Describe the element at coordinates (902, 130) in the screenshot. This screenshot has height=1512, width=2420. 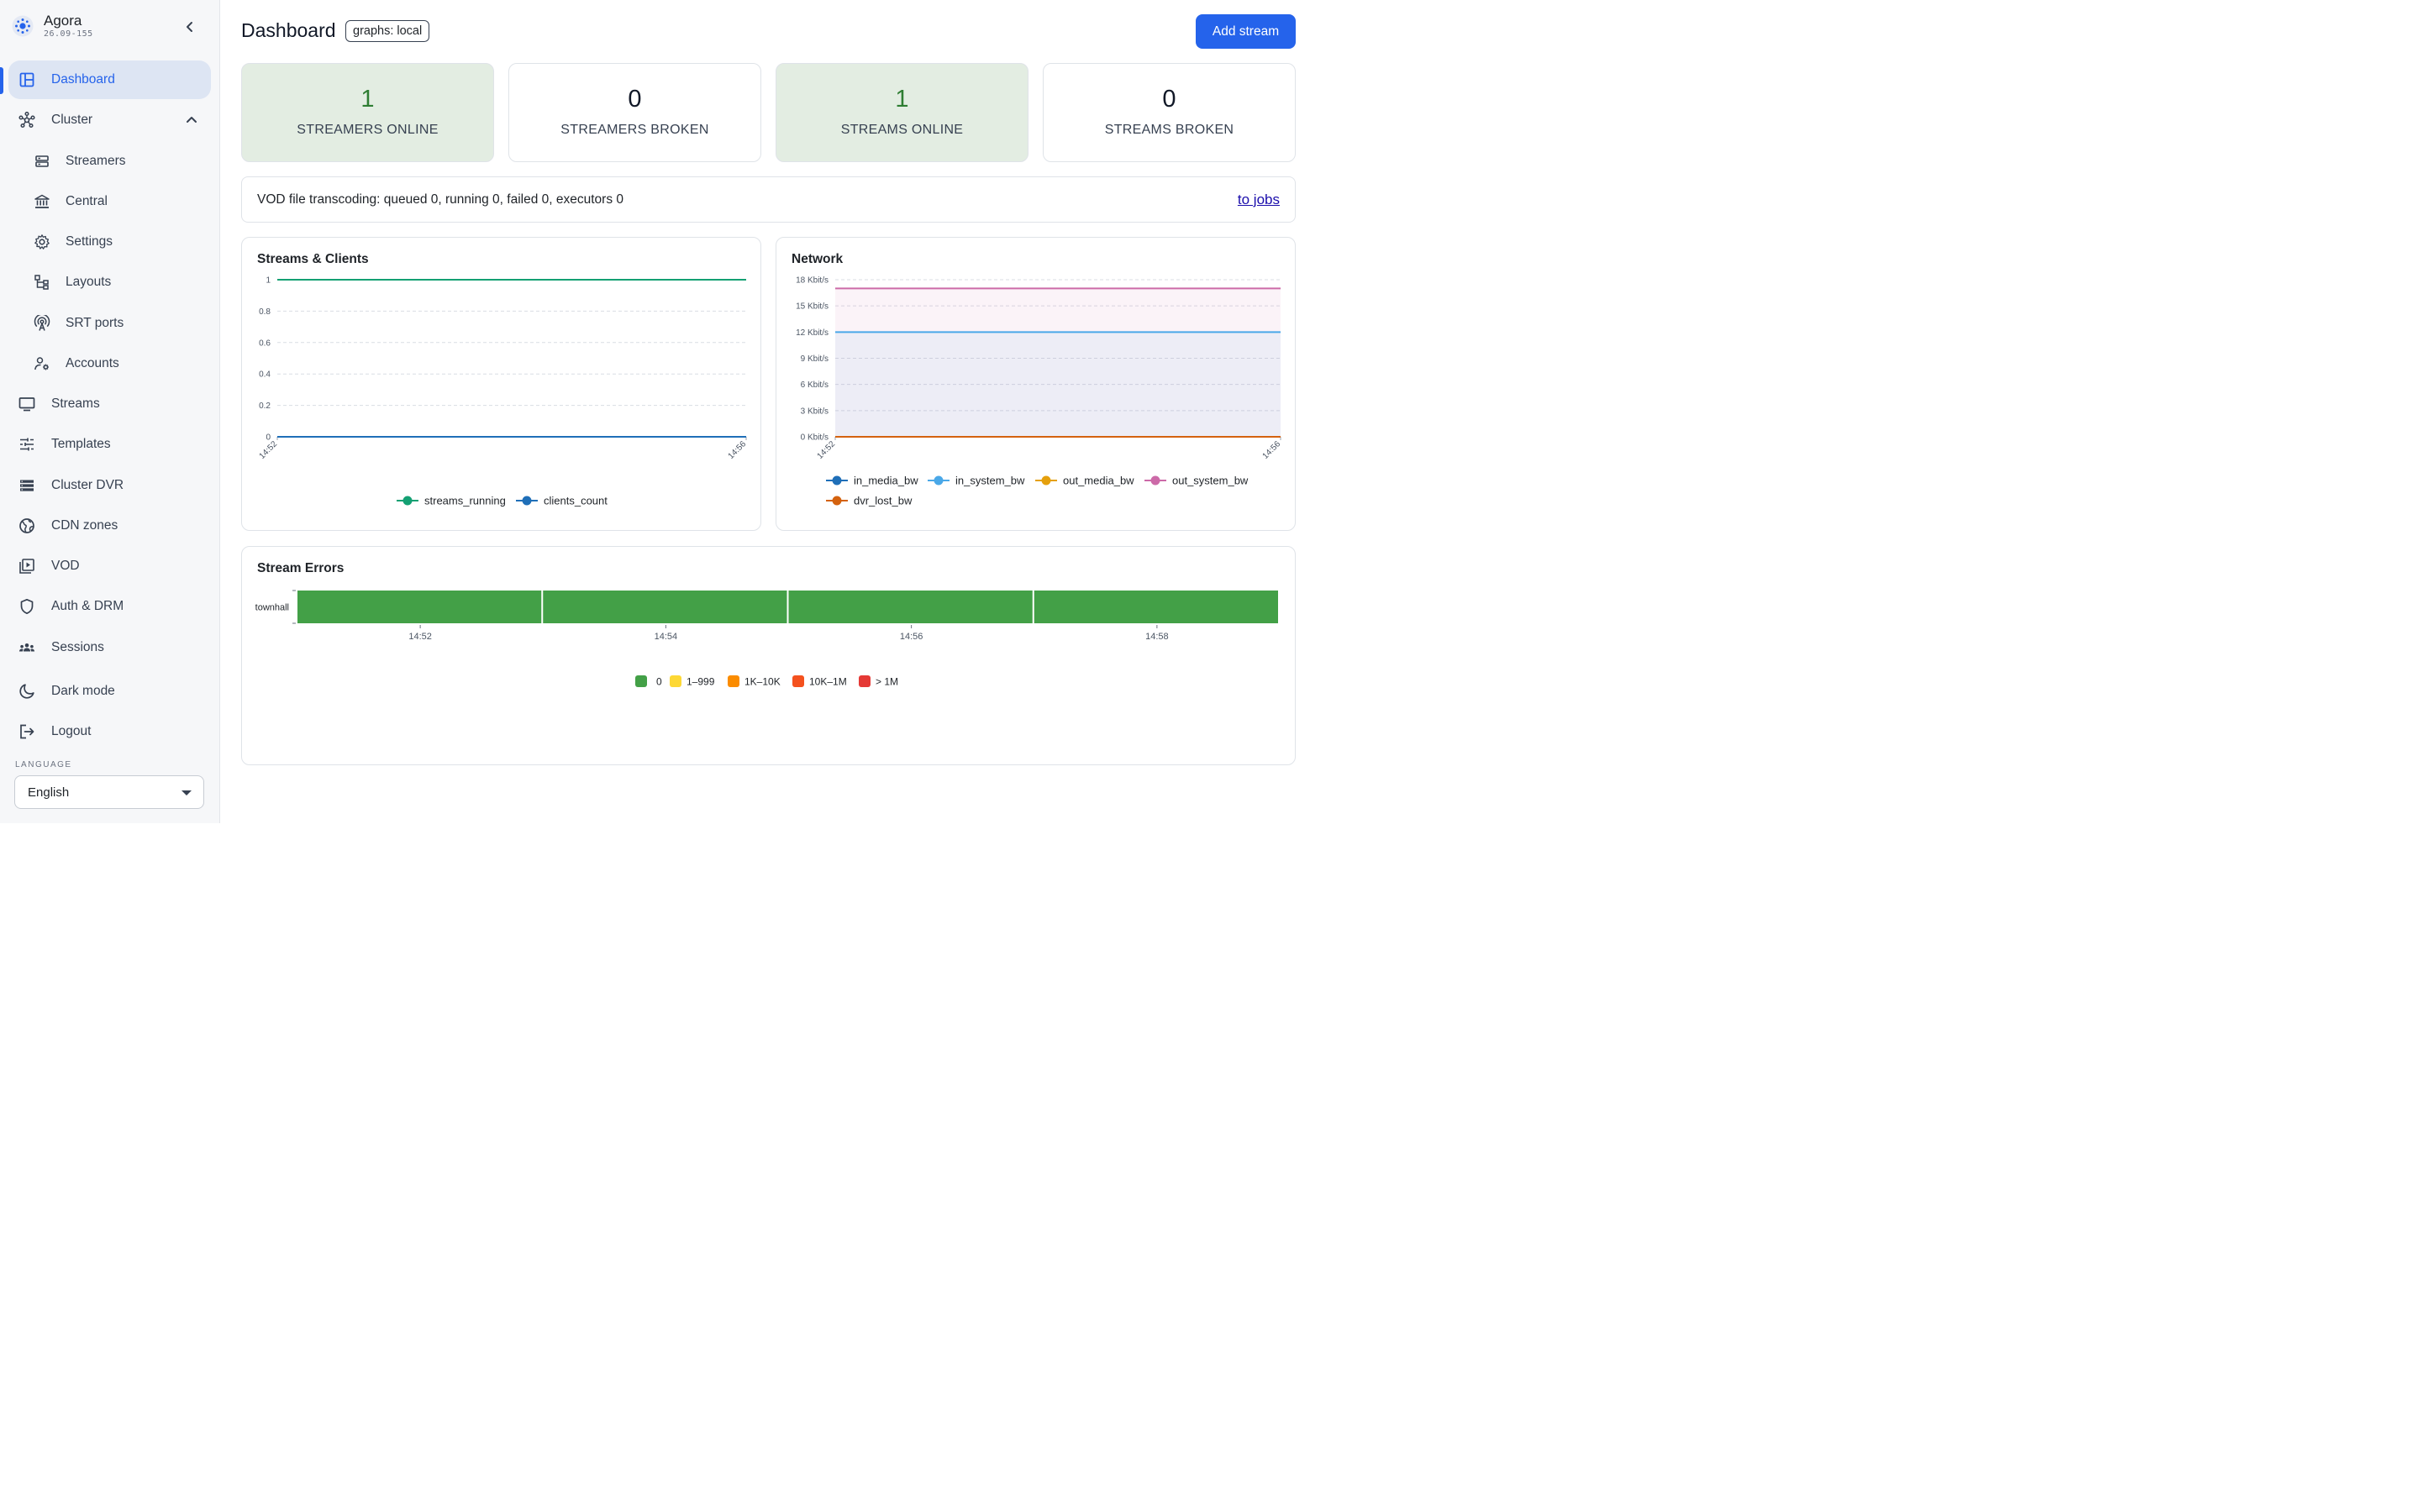
I see `stat-label: STREAMS ONLINE` at that location.